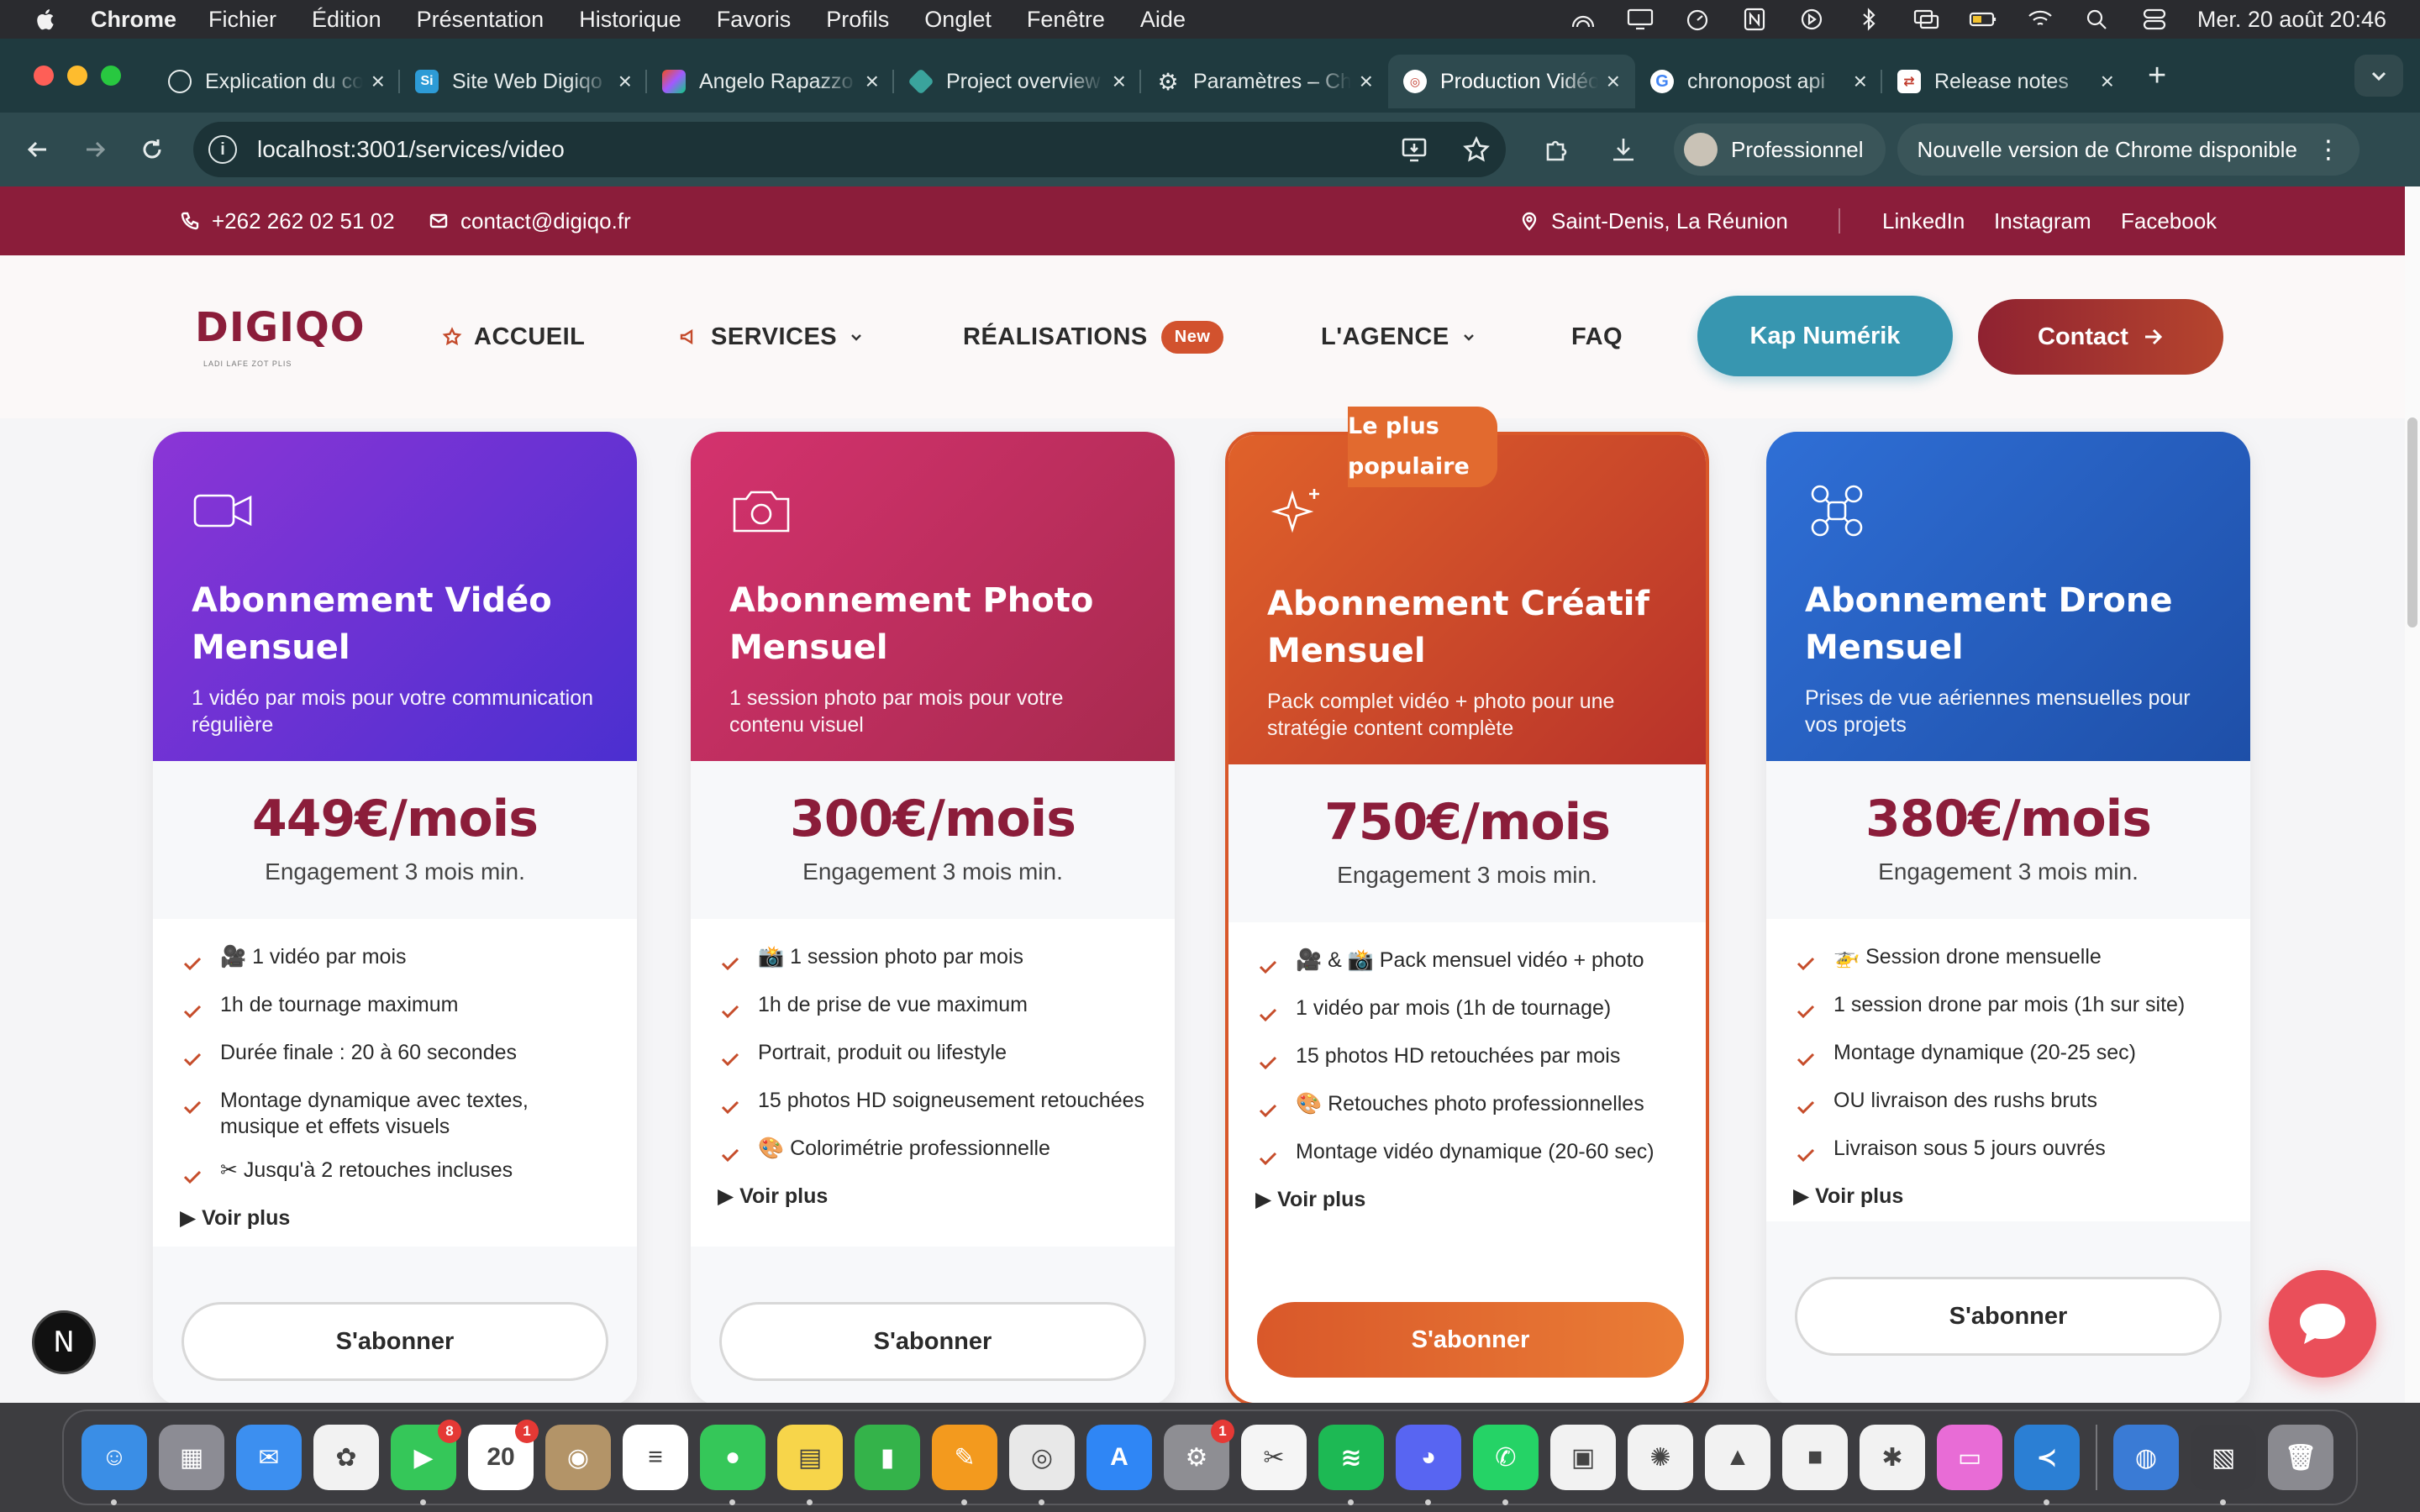 This screenshot has width=2420, height=1512. What do you see at coordinates (2040, 19) in the screenshot?
I see `wifi-icon` at bounding box center [2040, 19].